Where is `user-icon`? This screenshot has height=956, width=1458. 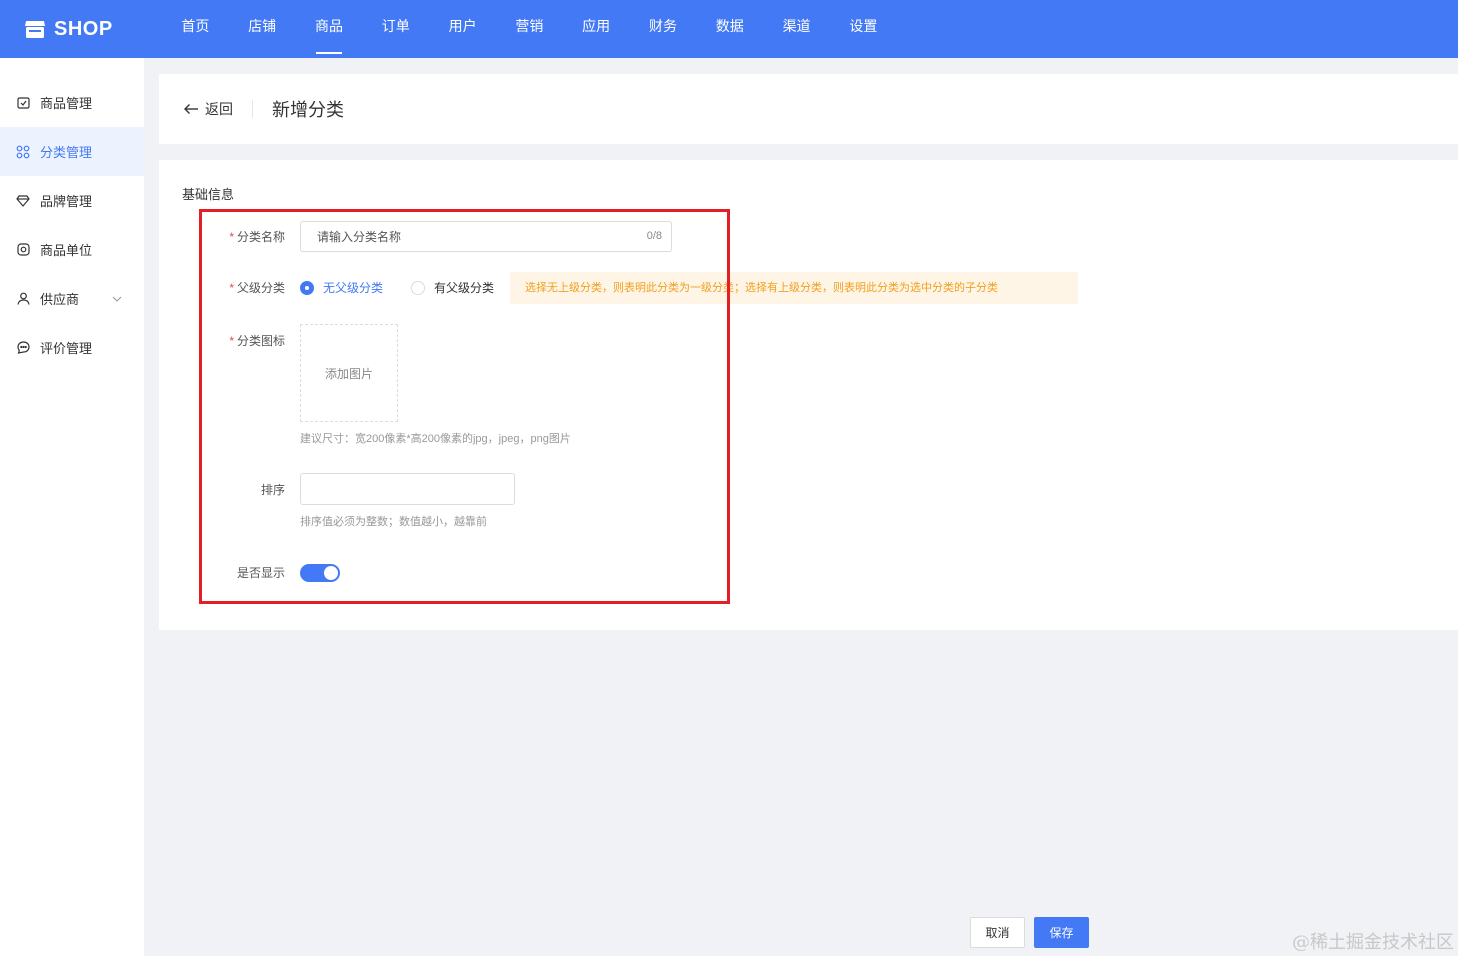
user-icon is located at coordinates (23, 299).